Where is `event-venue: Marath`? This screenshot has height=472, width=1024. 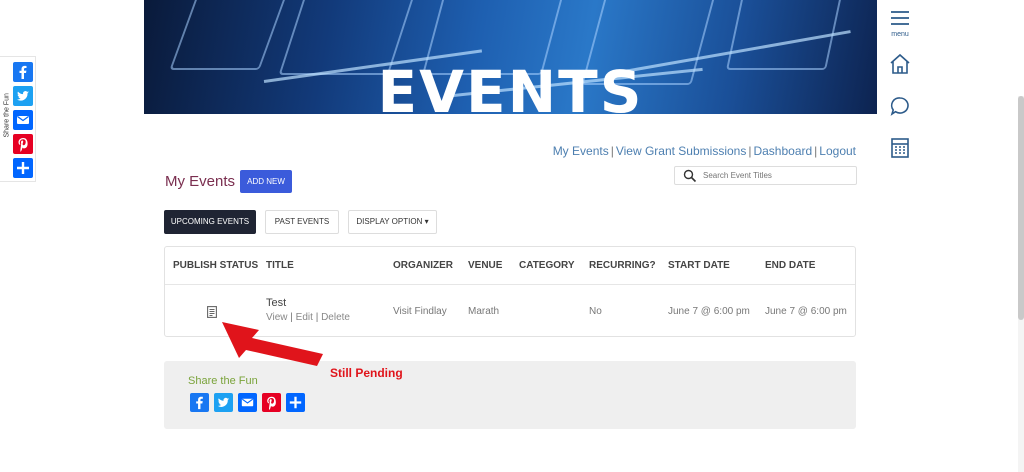 event-venue: Marath is located at coordinates (484, 311).